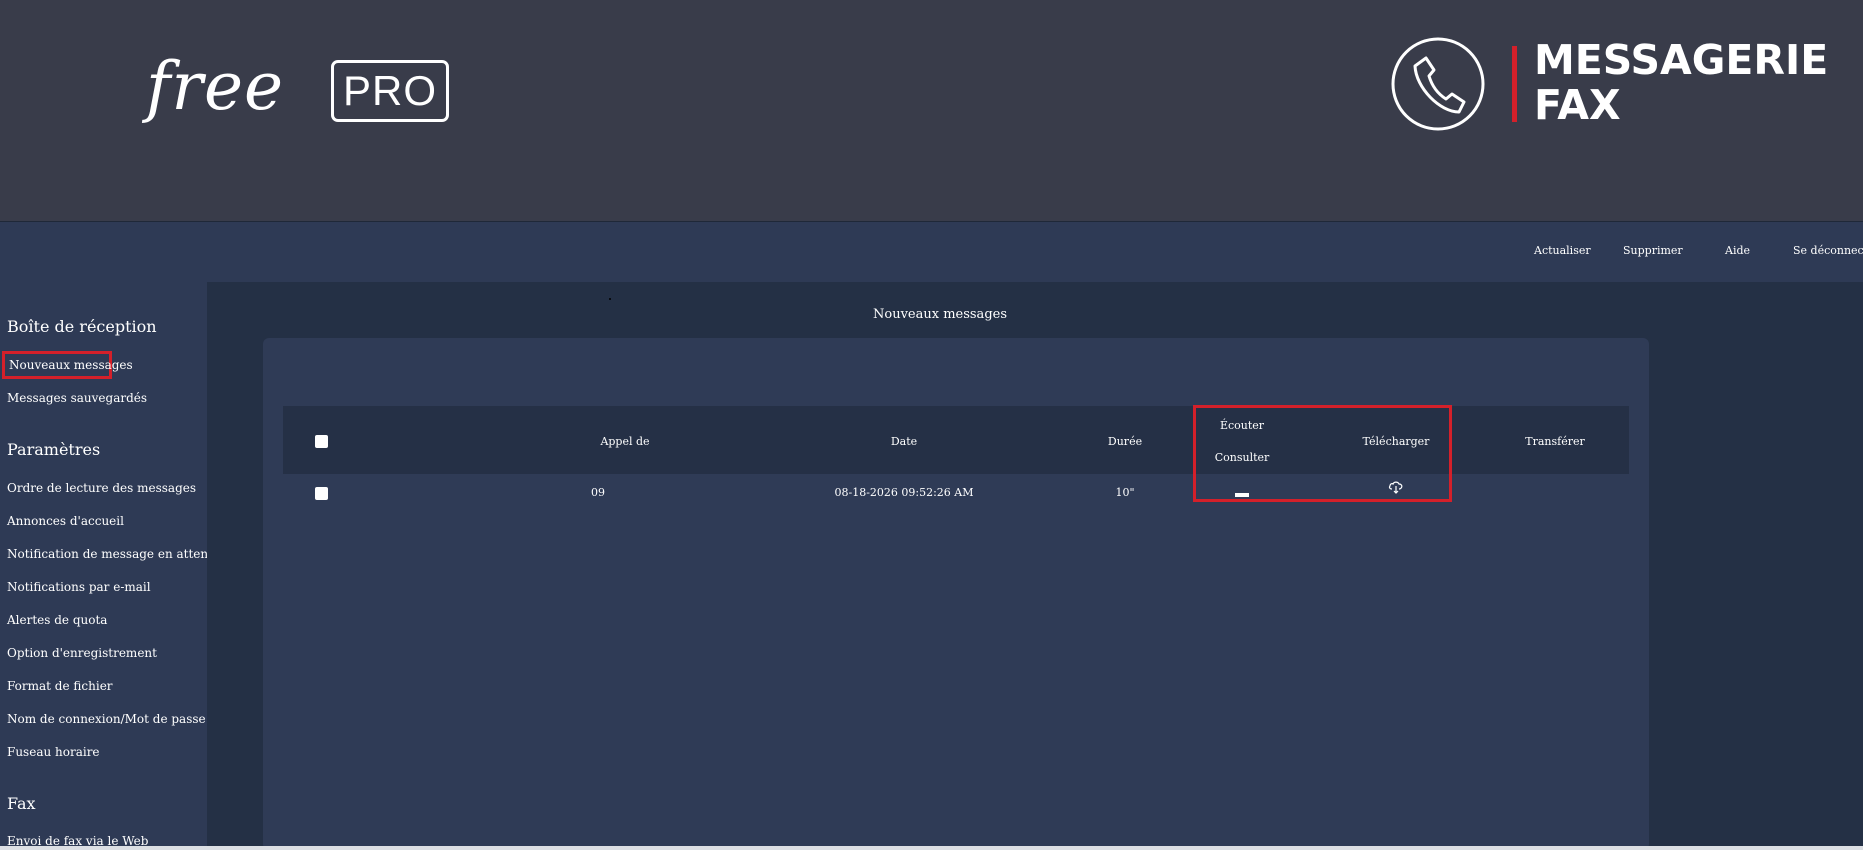  I want to click on row-date: 08-18-2026 09:52:26 AM, so click(904, 492).